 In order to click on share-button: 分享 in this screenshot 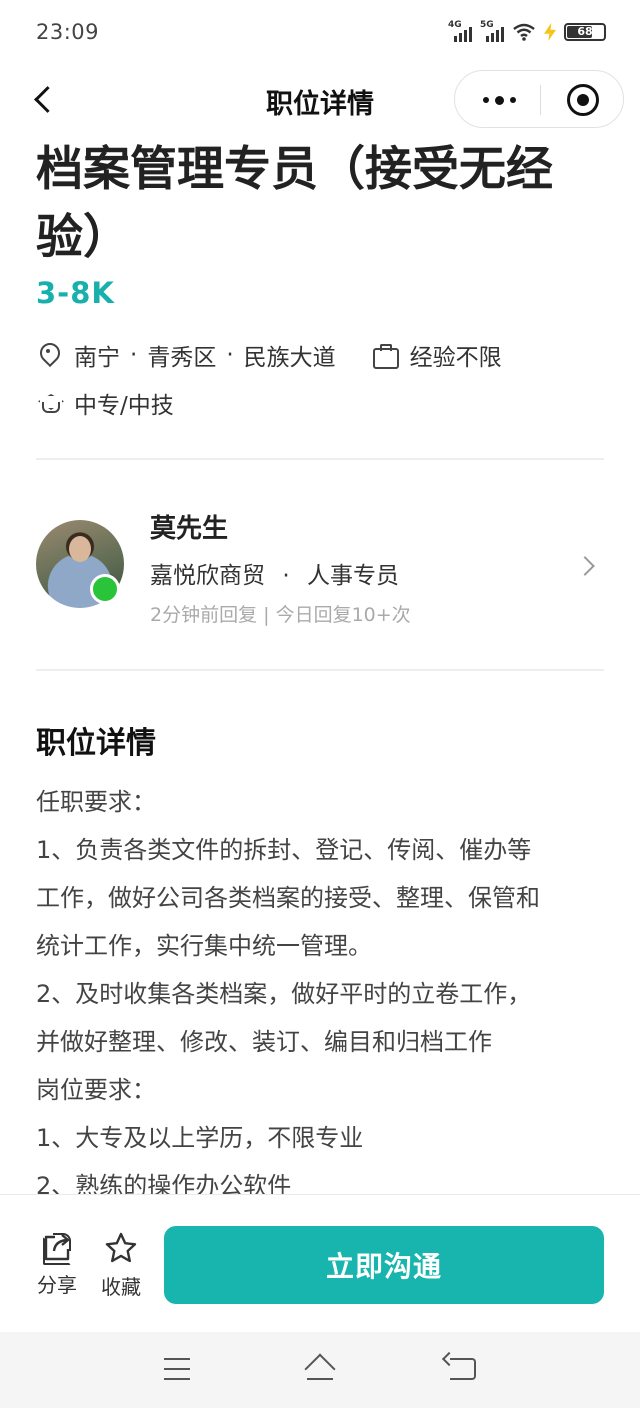, I will do `click(57, 1264)`.